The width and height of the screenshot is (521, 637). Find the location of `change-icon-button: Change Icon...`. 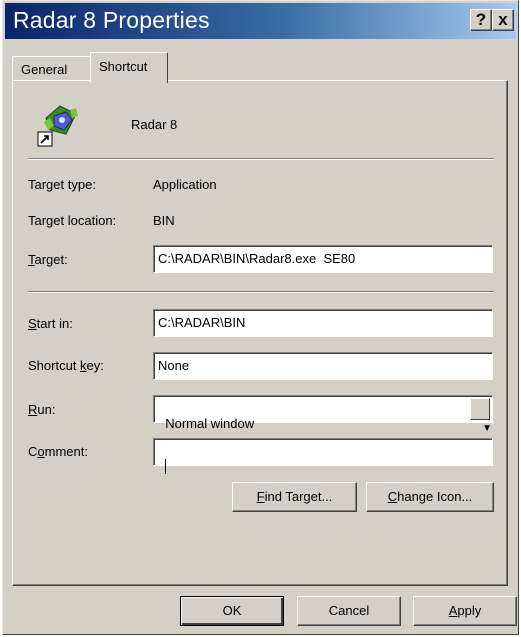

change-icon-button: Change Icon... is located at coordinates (430, 497).